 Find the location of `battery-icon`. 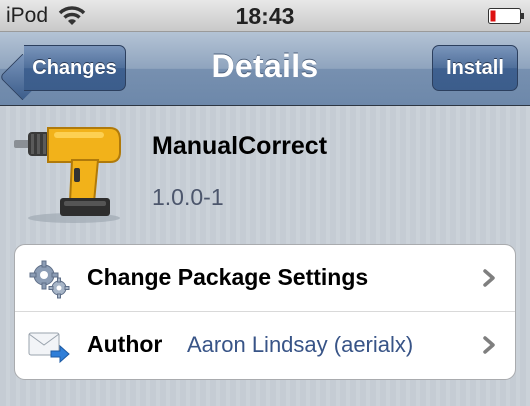

battery-icon is located at coordinates (506, 16).